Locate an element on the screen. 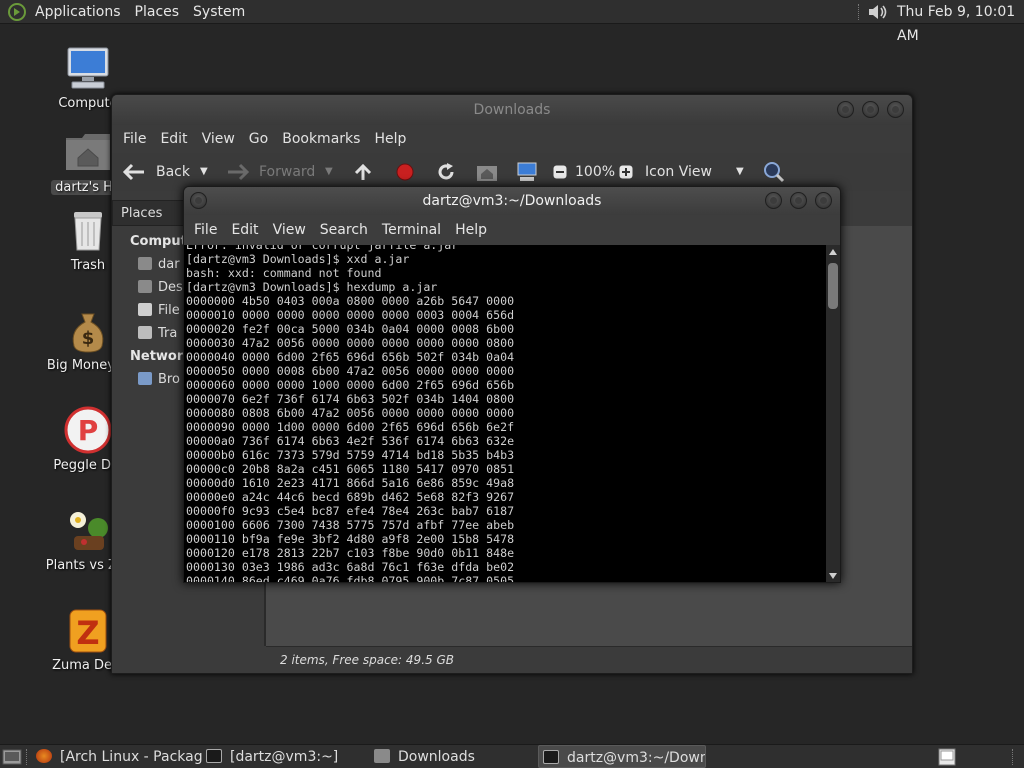  menu-search: Search is located at coordinates (344, 230).